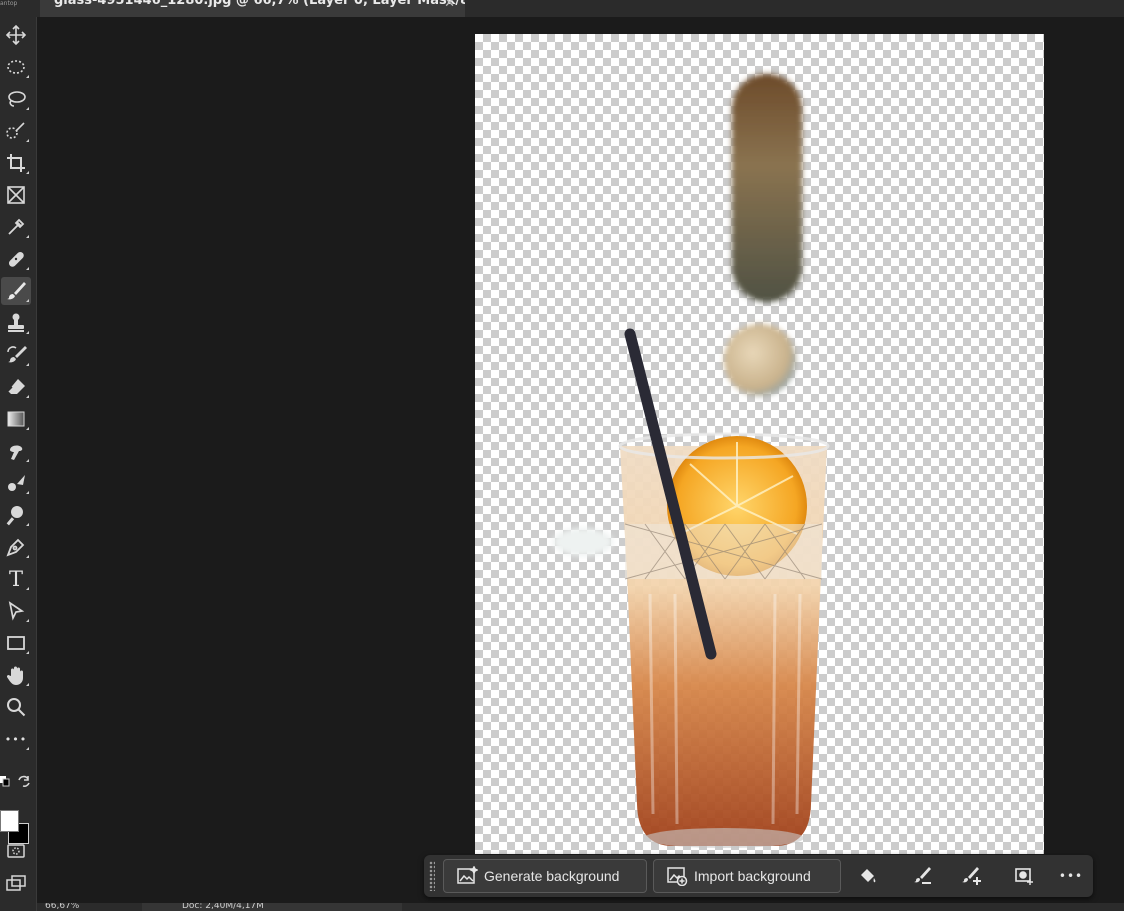 The image size is (1124, 911). I want to click on add-brush-button, so click(972, 876).